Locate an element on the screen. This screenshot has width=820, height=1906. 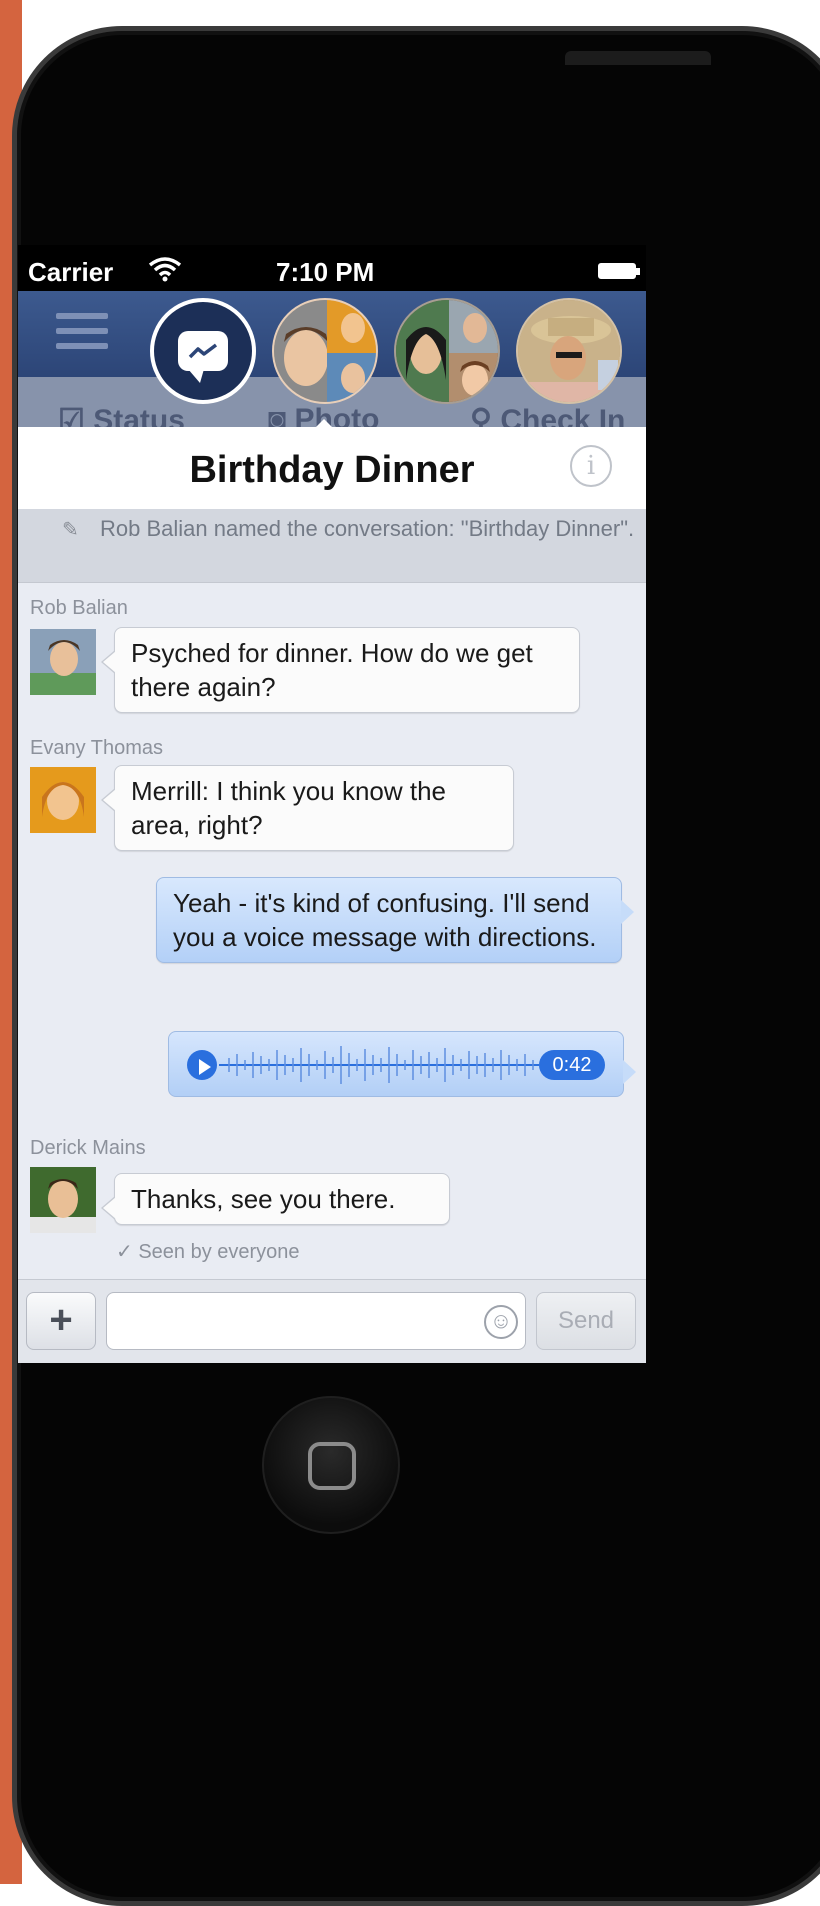
messenger-icon is located at coordinates (203, 357).